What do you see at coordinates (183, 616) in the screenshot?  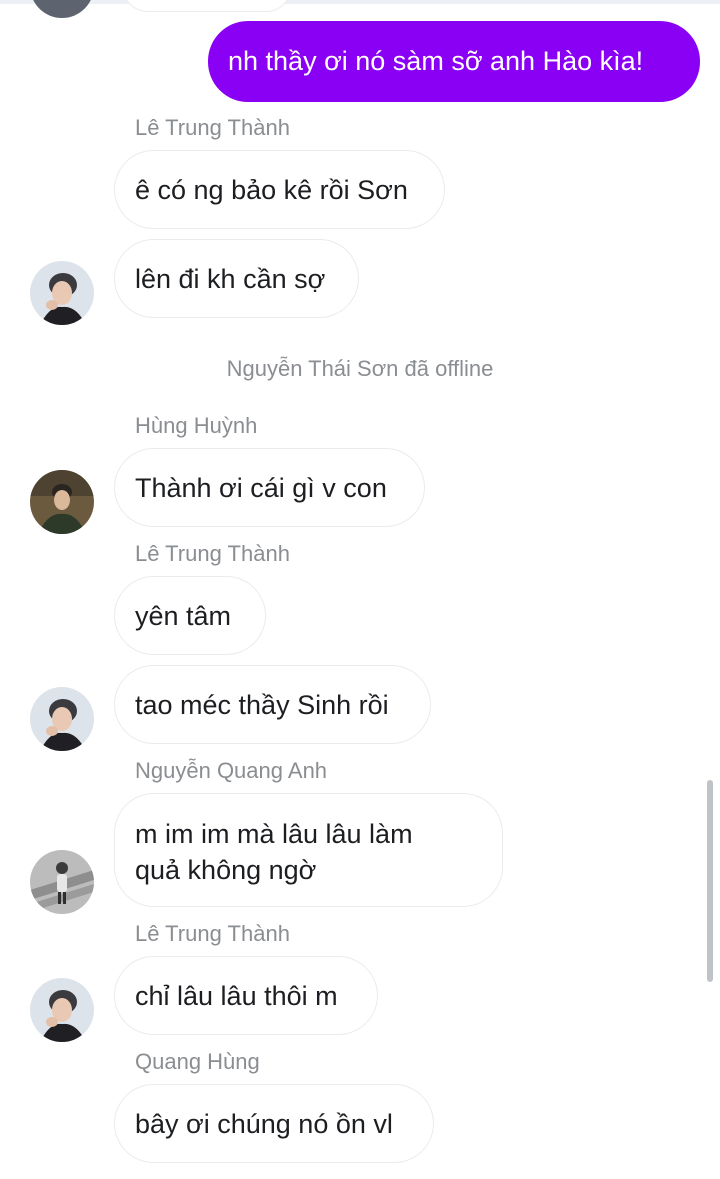 I see `message-text: yên tâm` at bounding box center [183, 616].